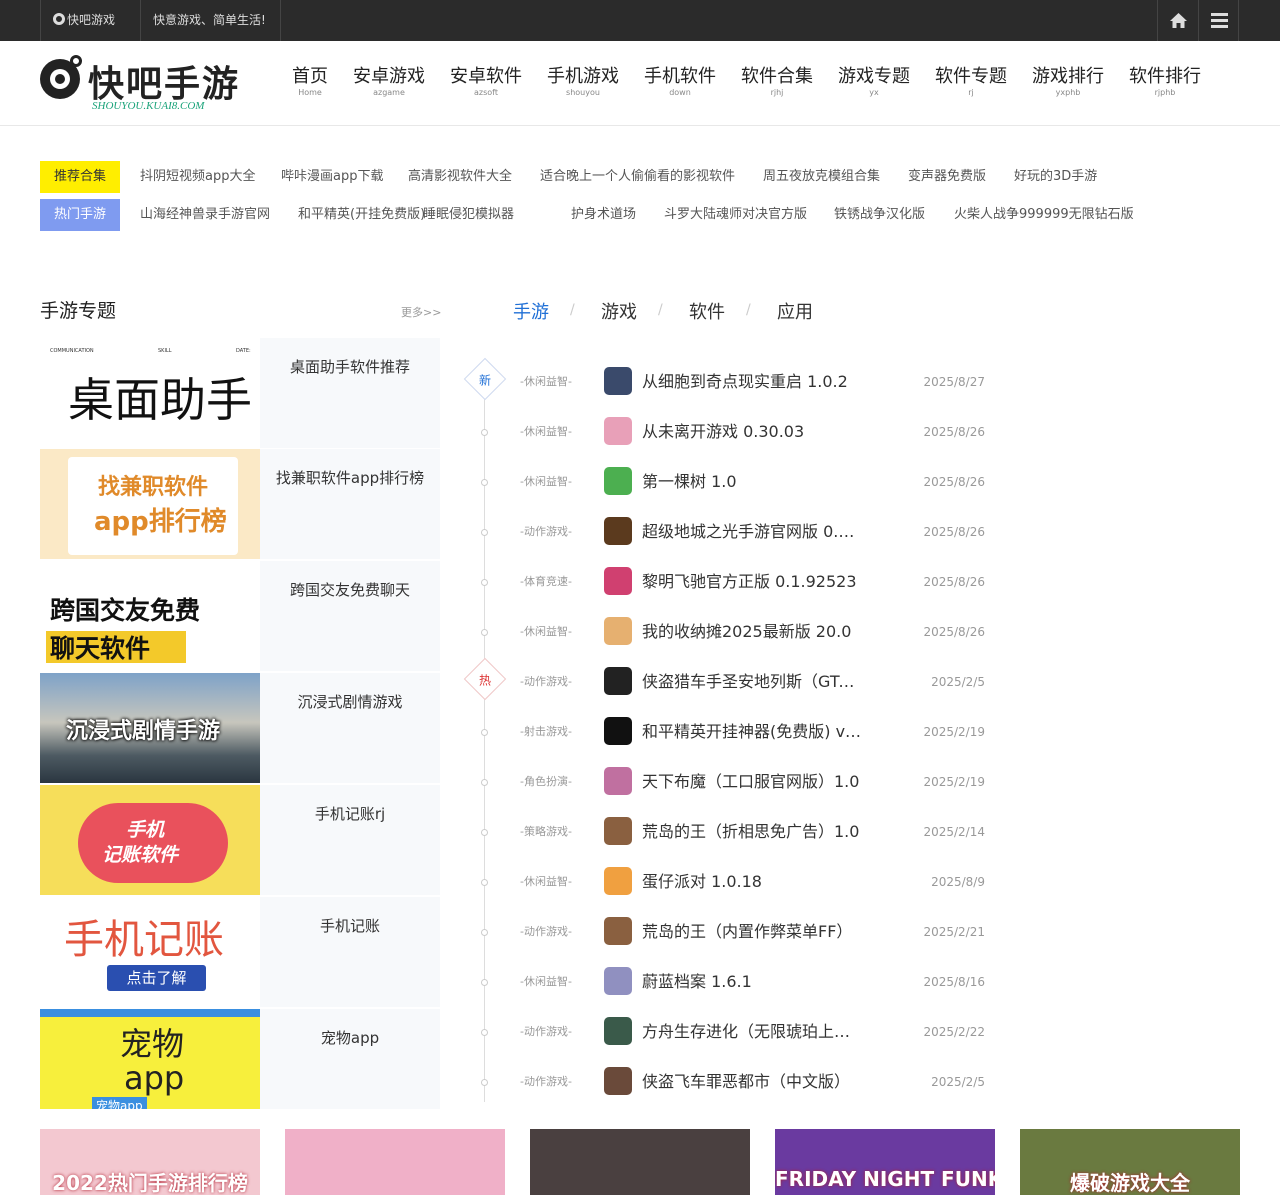 Image resolution: width=1280 pixels, height=1195 pixels. I want to click on item-date: 2025/2/22, so click(954, 1032).